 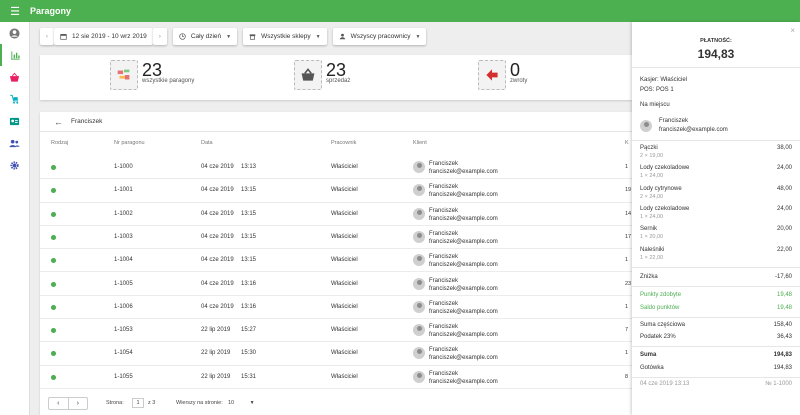 I want to click on receipt-cut-value: 8, so click(x=627, y=376).